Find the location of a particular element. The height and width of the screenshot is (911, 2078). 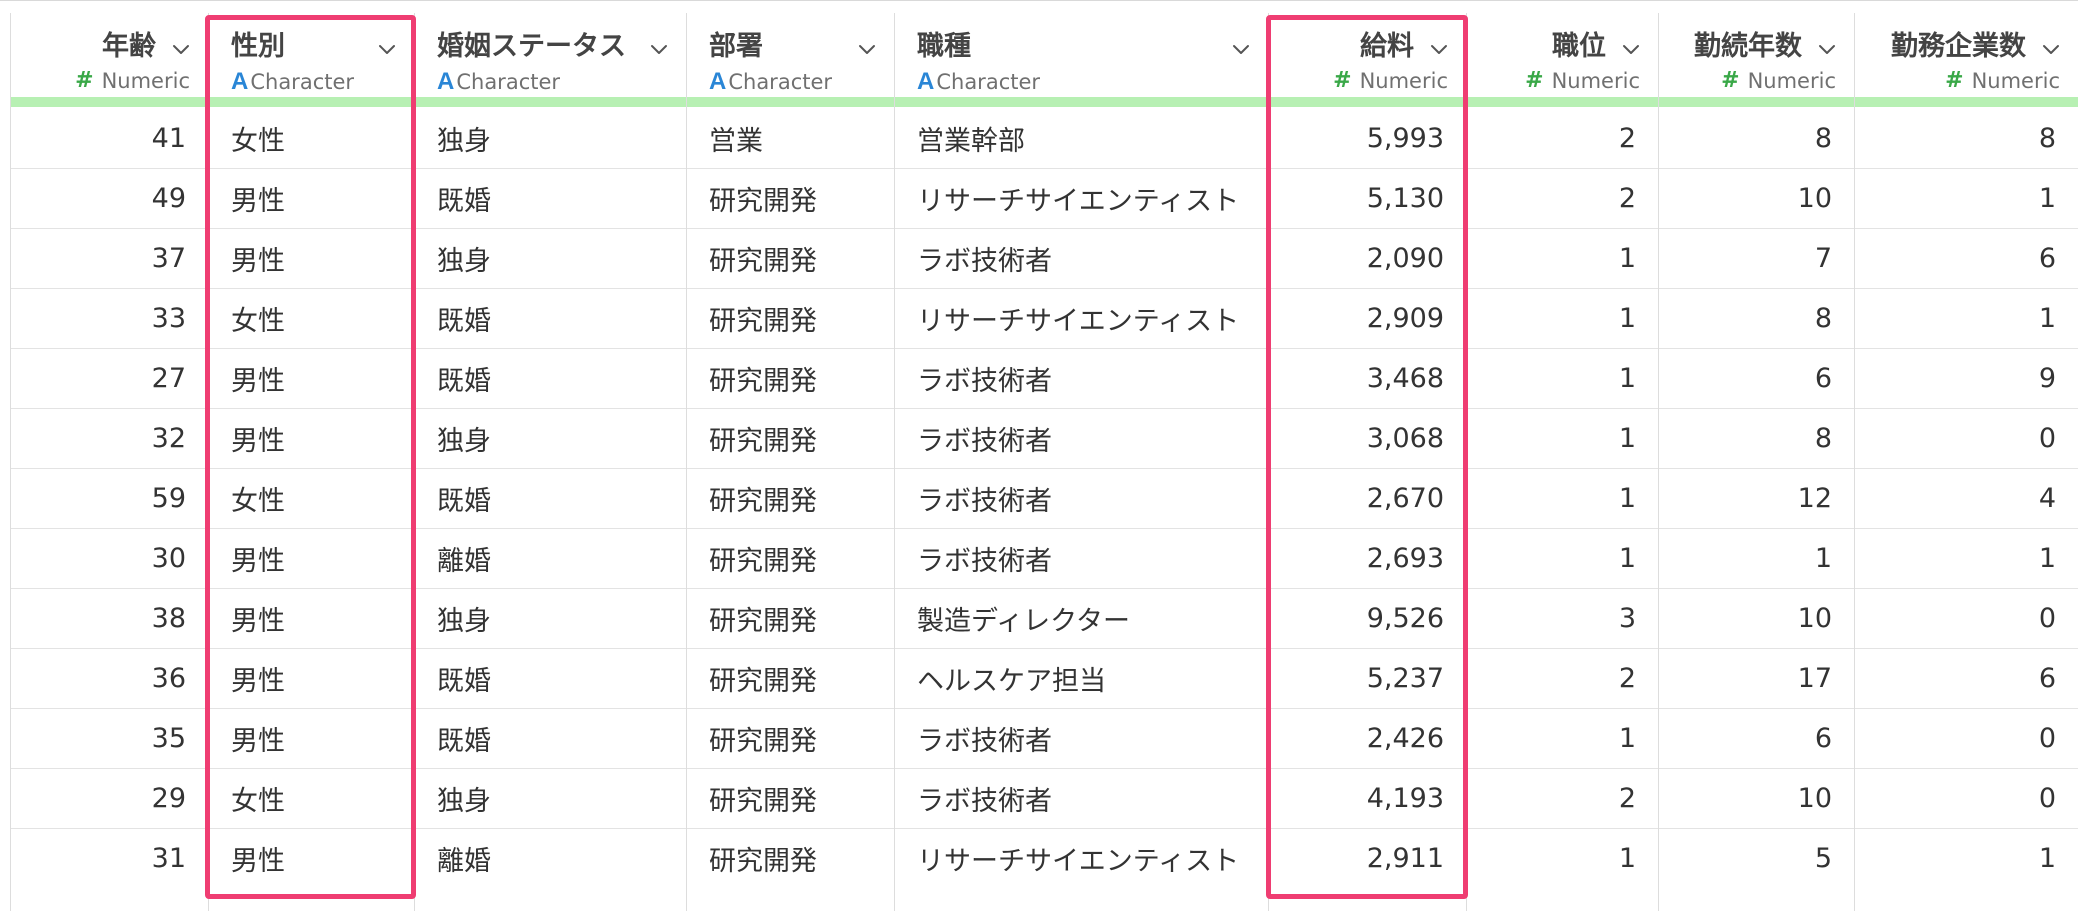

table-cell: 3,068 is located at coordinates (1367, 438).